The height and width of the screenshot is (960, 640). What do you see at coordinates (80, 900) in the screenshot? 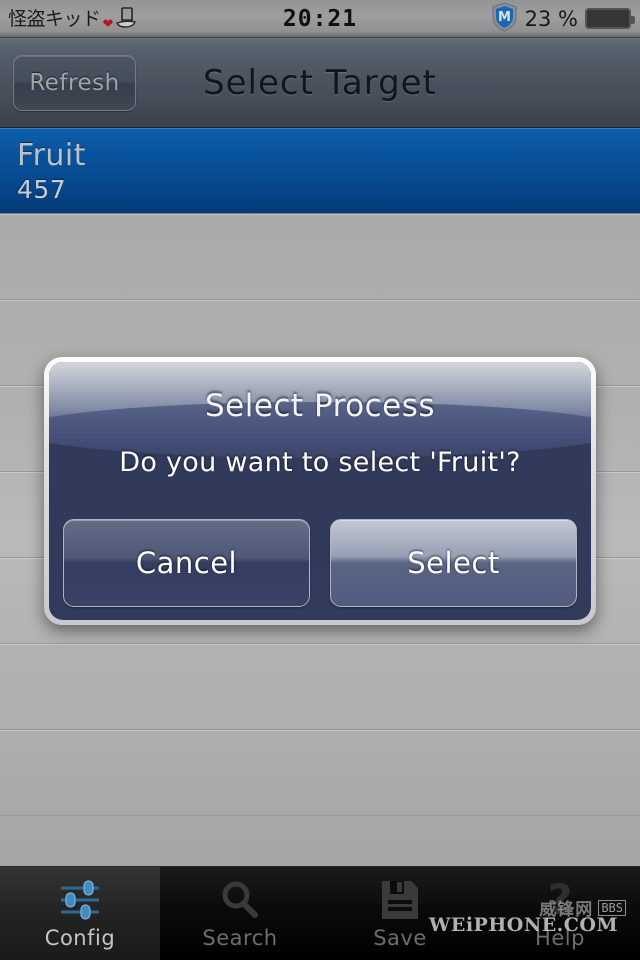
I see `sliders-icon` at bounding box center [80, 900].